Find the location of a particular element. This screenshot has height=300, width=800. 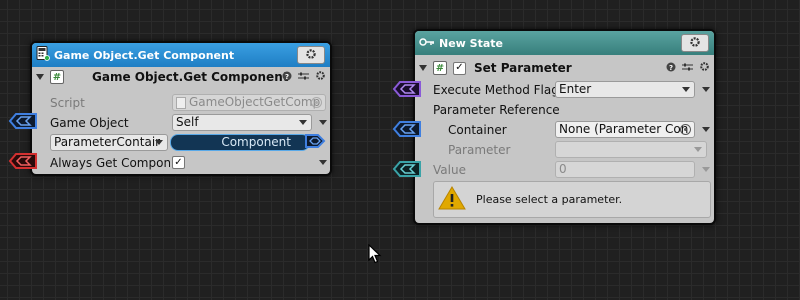

parameter-label: Parameter is located at coordinates (479, 150).